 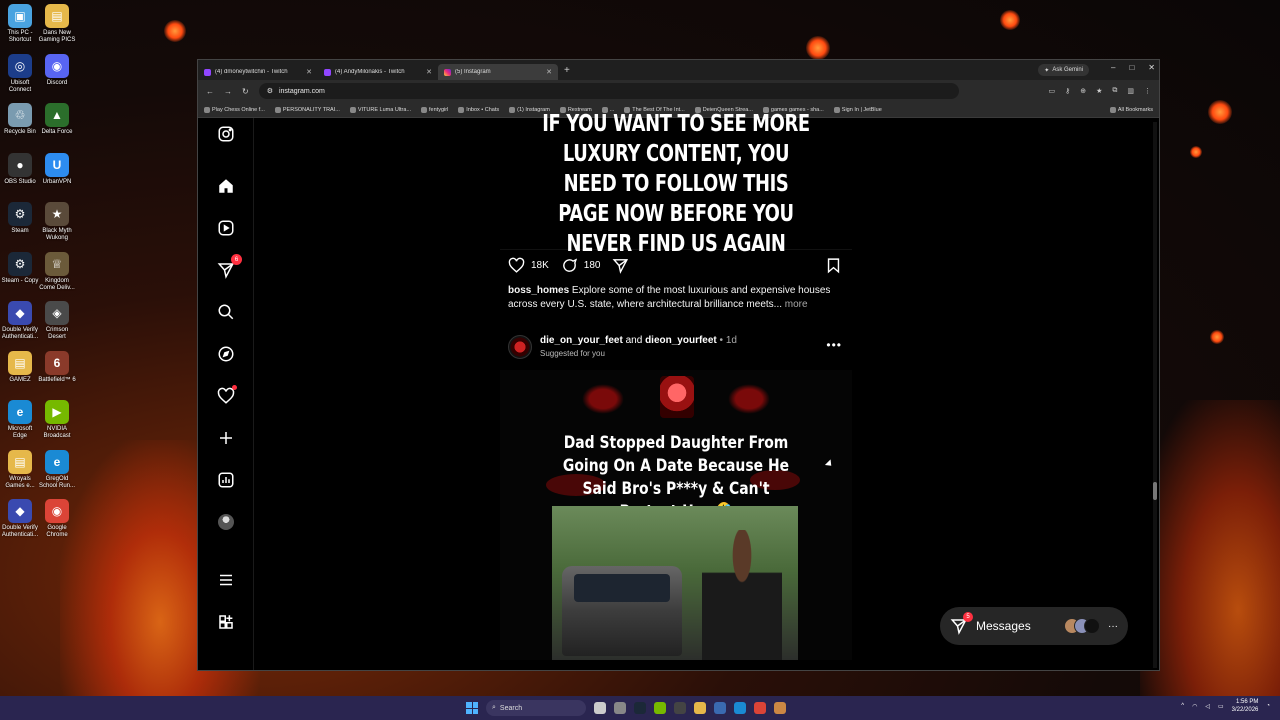 I want to click on password-icon: ⚷, so click(x=1067, y=91).